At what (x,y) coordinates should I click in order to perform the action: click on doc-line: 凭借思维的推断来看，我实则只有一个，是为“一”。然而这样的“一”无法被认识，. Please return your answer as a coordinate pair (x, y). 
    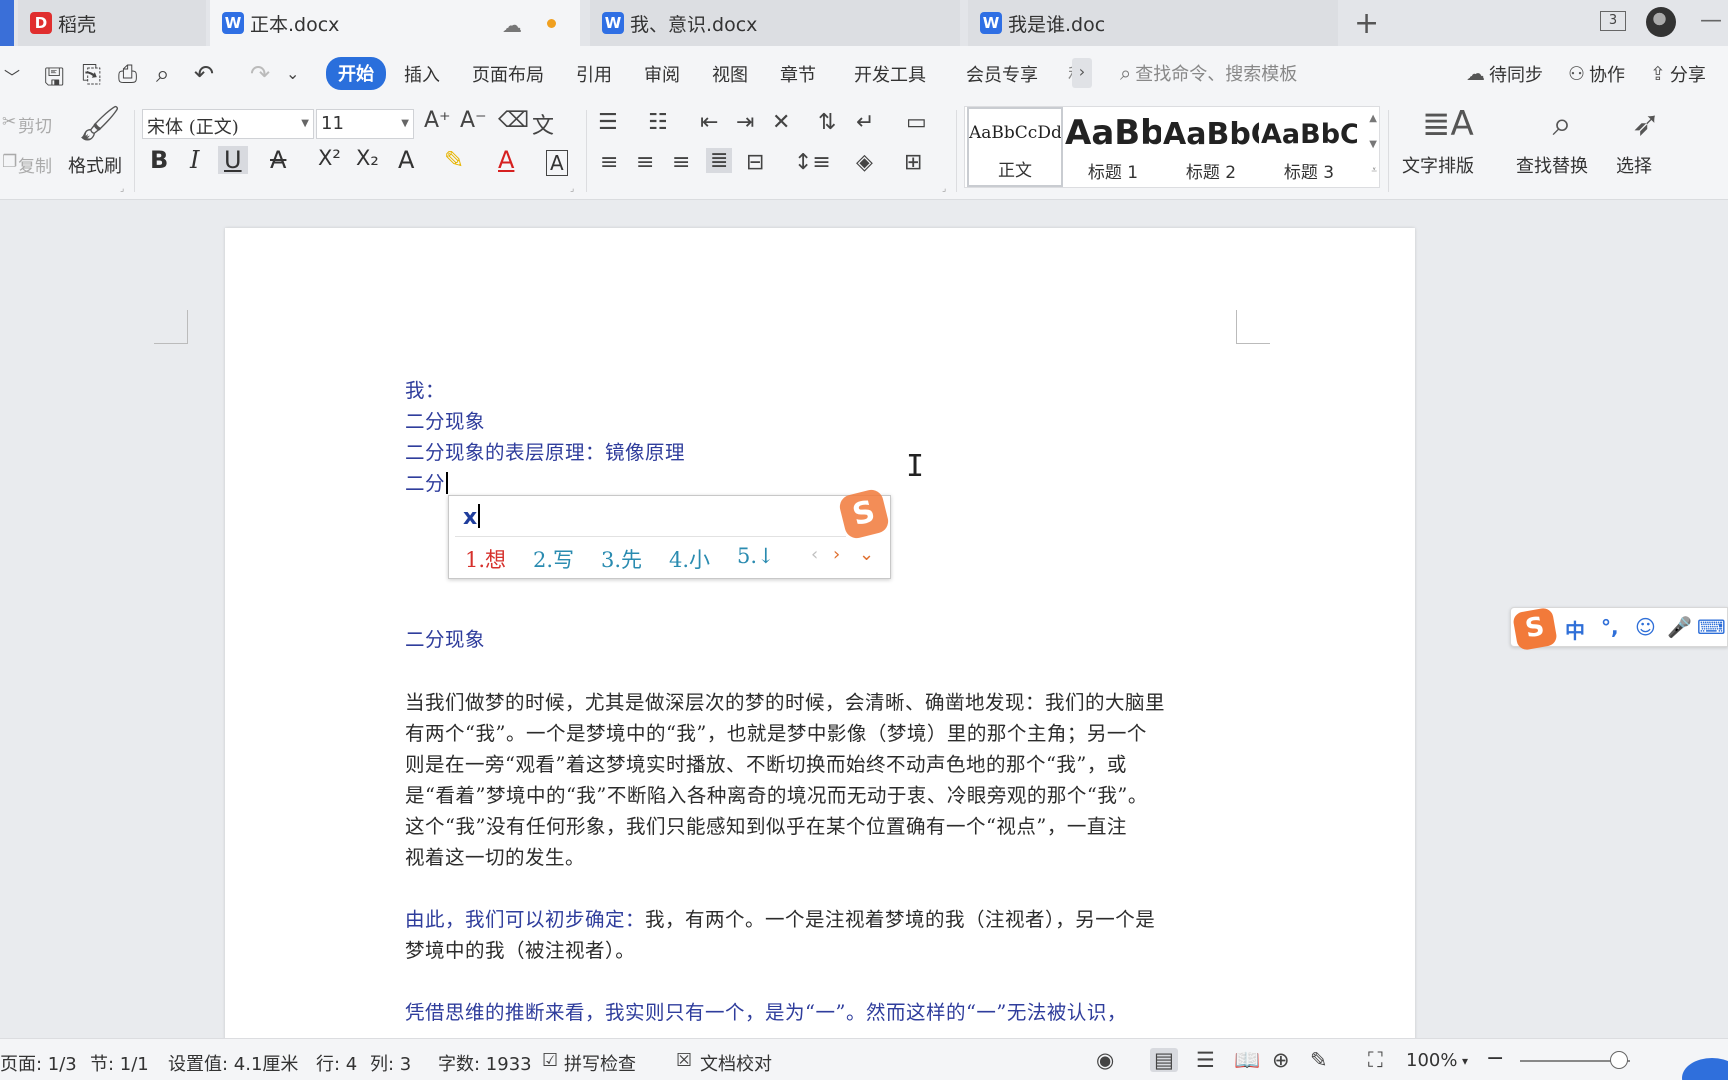
    Looking at the image, I should click on (766, 1010).